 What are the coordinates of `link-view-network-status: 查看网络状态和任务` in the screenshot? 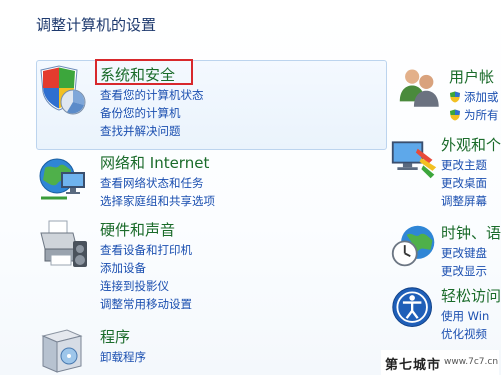 It's located at (157, 183).